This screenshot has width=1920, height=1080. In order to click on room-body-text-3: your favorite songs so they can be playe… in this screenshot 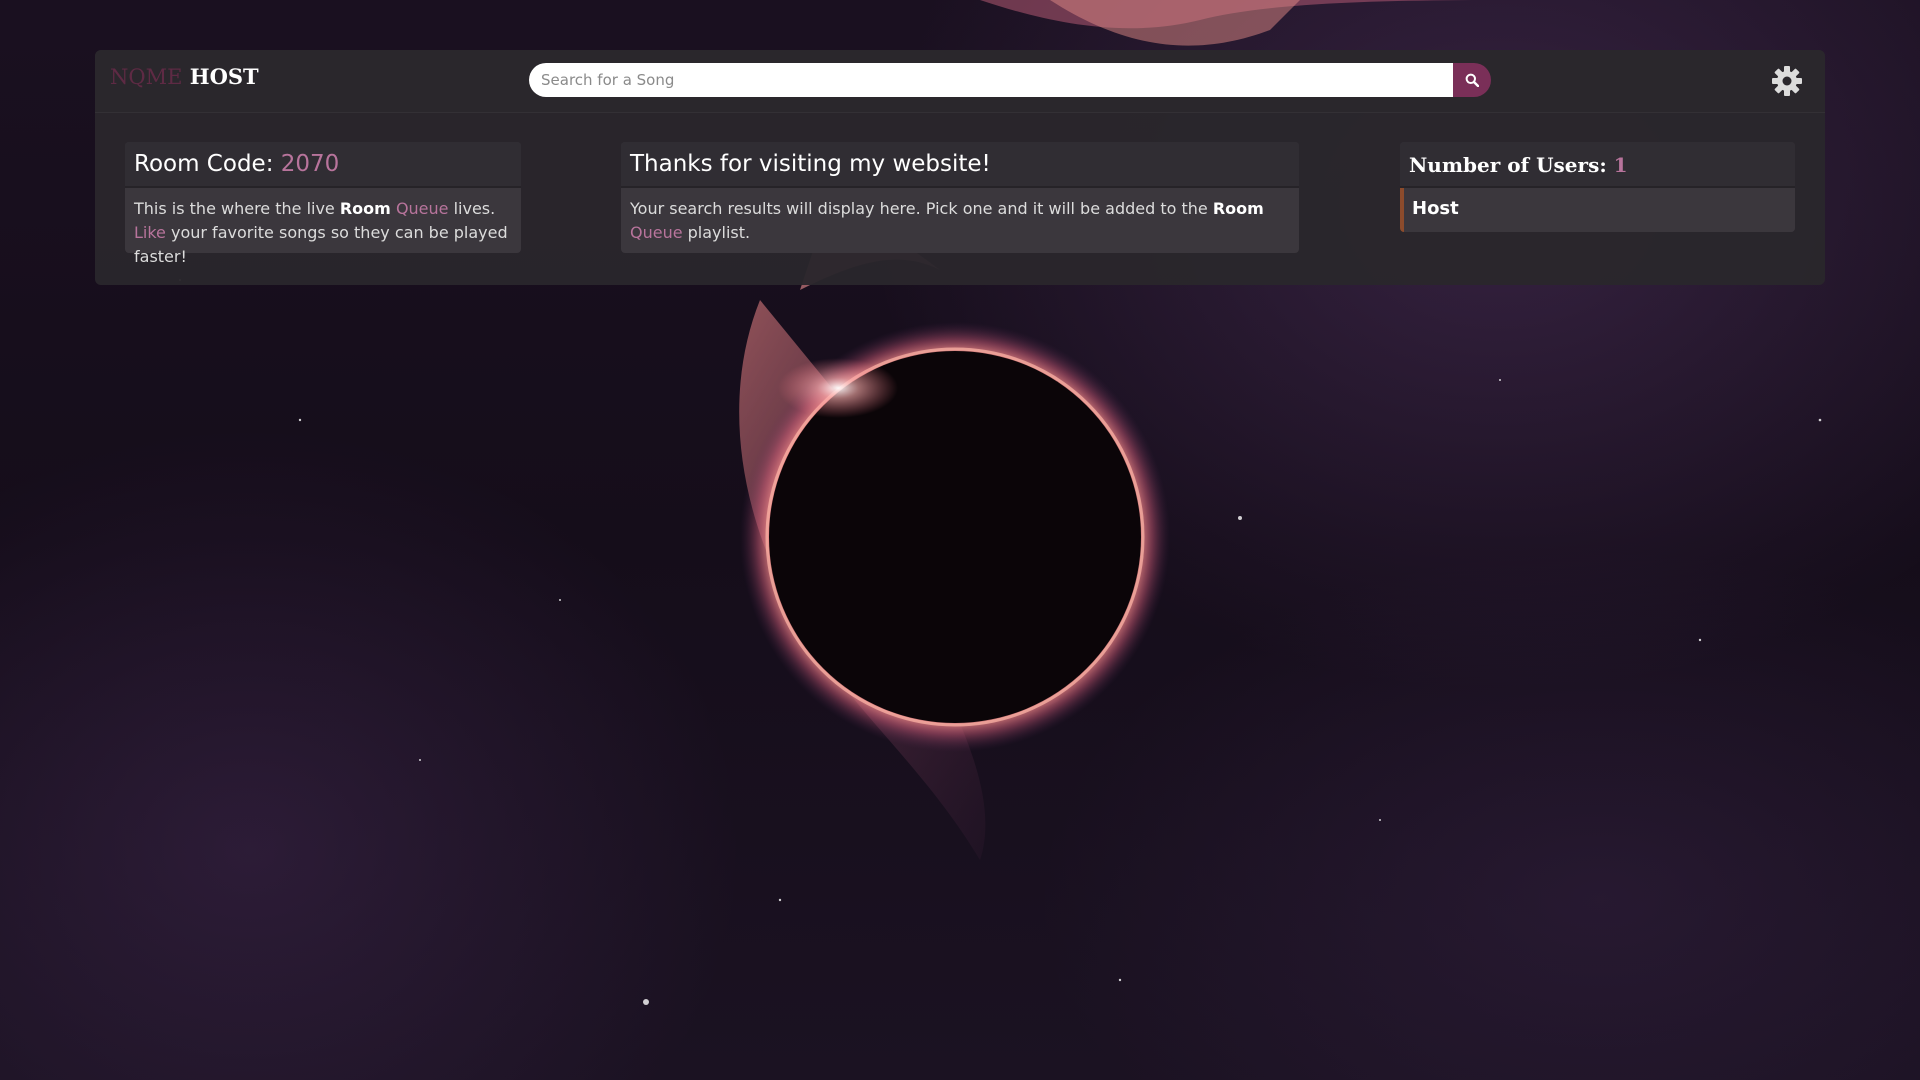, I will do `click(321, 244)`.